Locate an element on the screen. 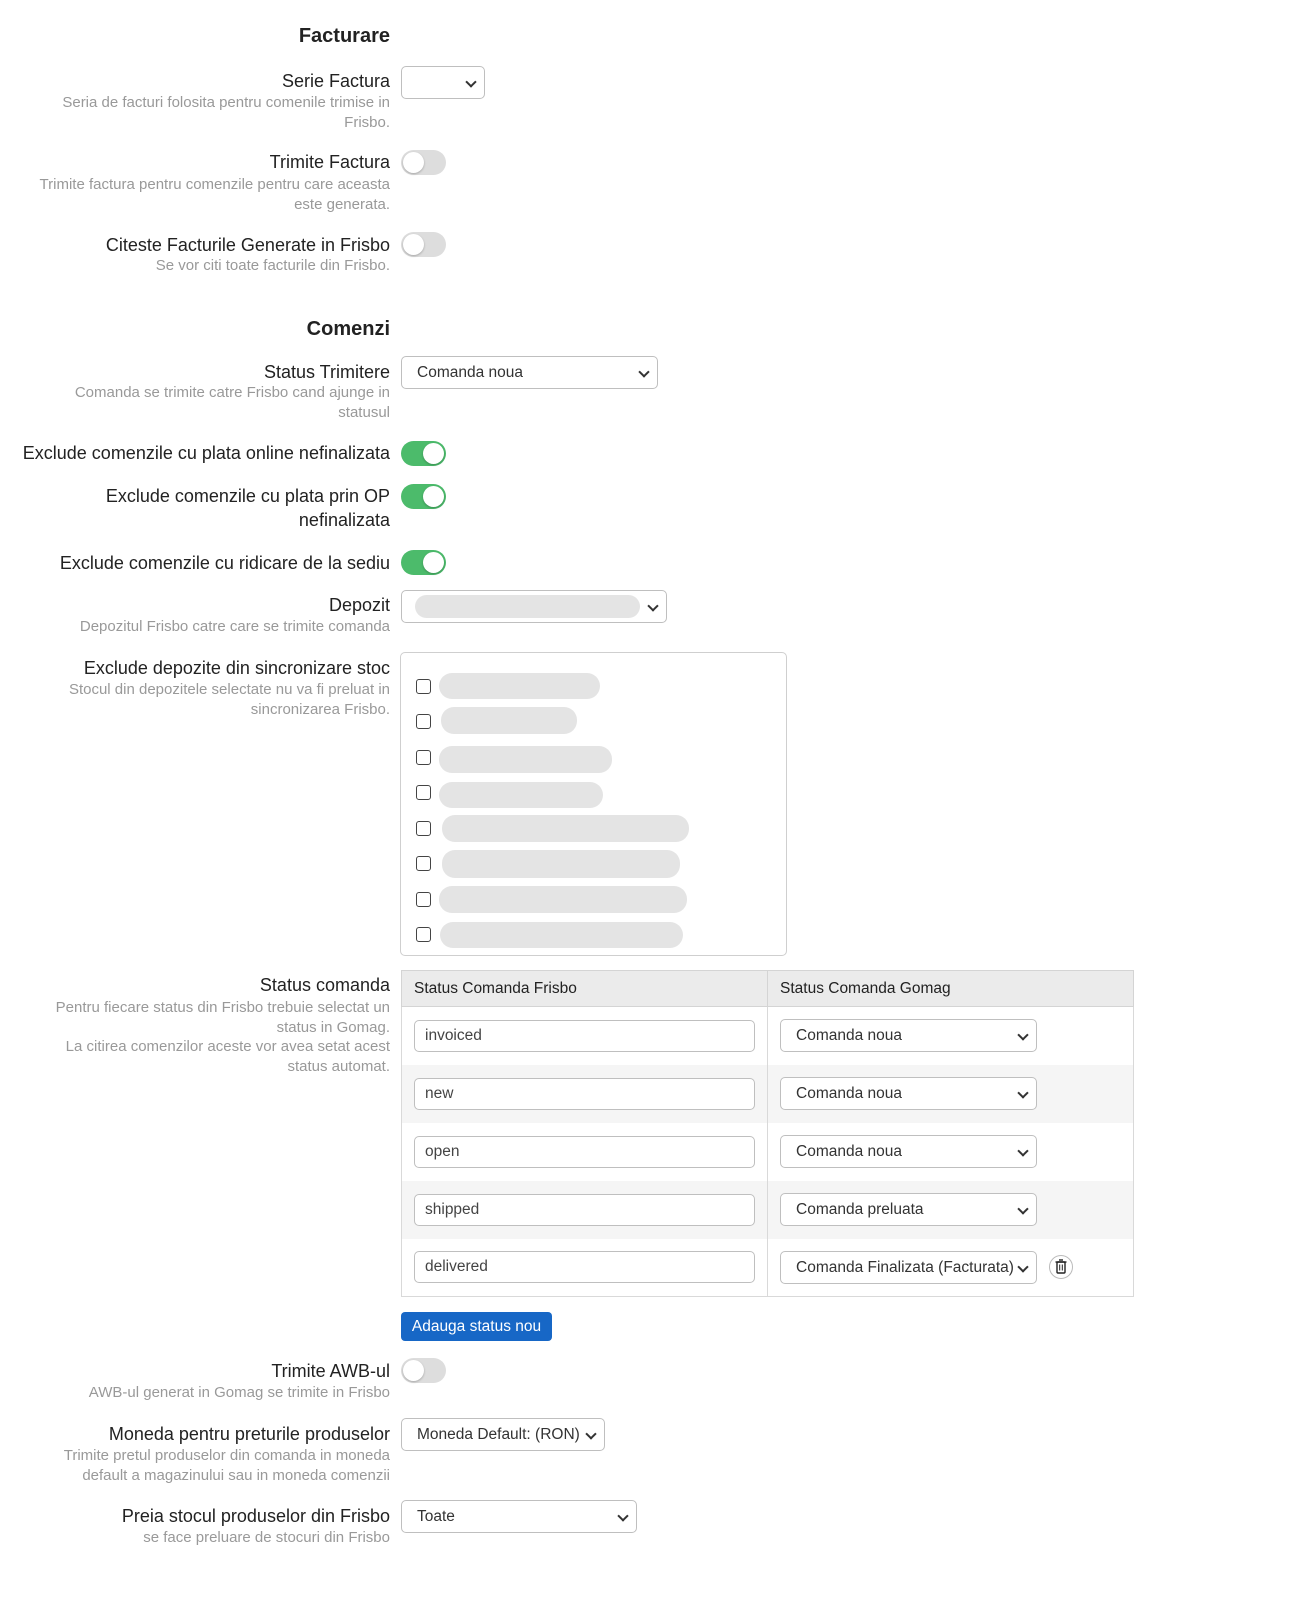 Image resolution: width=1308 pixels, height=1603 pixels. status-trimitere-value: Comanda noua is located at coordinates (470, 372).